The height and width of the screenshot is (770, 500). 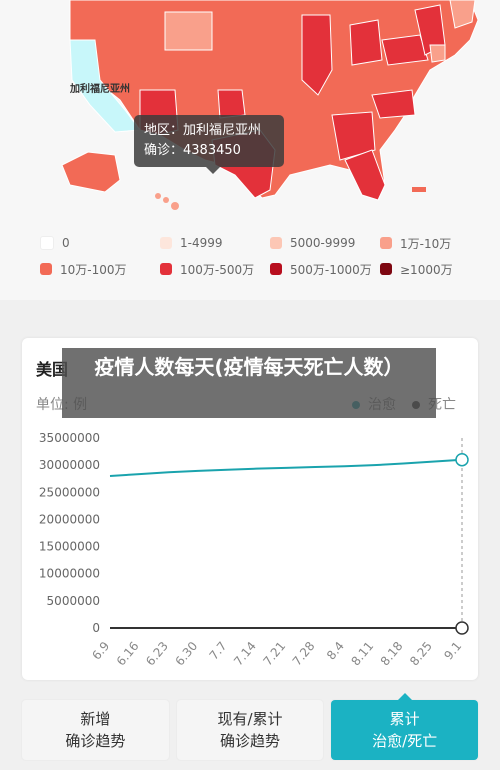 What do you see at coordinates (274, 653) in the screenshot?
I see `x-tick-label: 7.21` at bounding box center [274, 653].